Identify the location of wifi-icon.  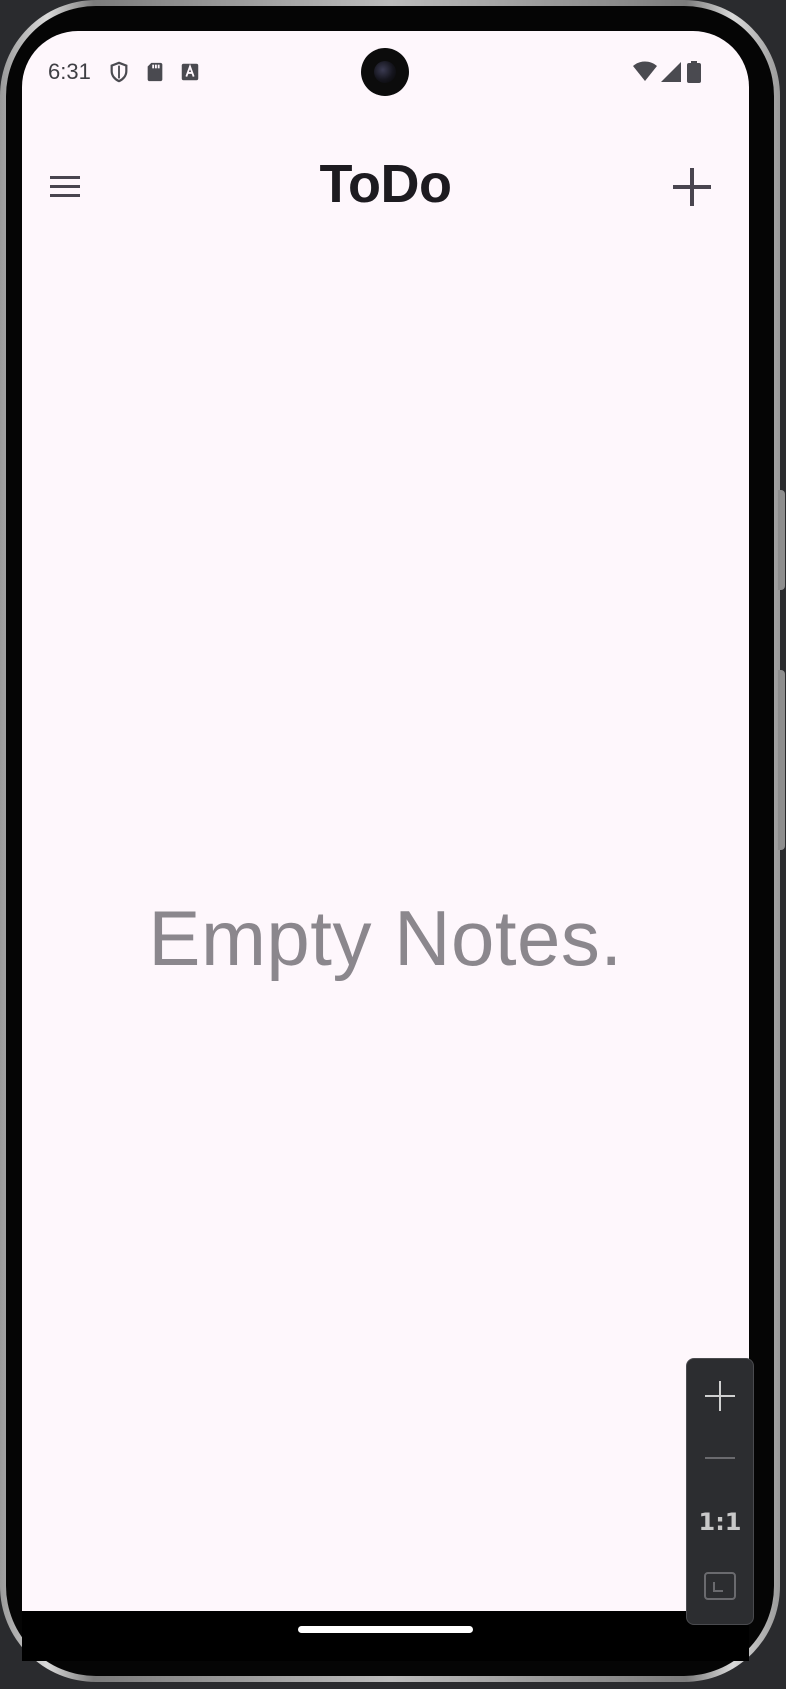
(645, 72).